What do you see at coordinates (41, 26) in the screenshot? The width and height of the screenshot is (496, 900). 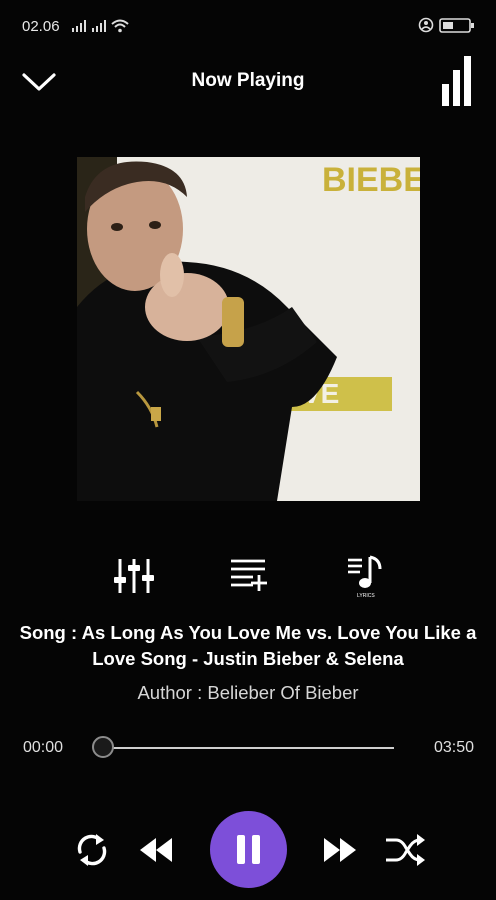 I see `status-time: 02.06` at bounding box center [41, 26].